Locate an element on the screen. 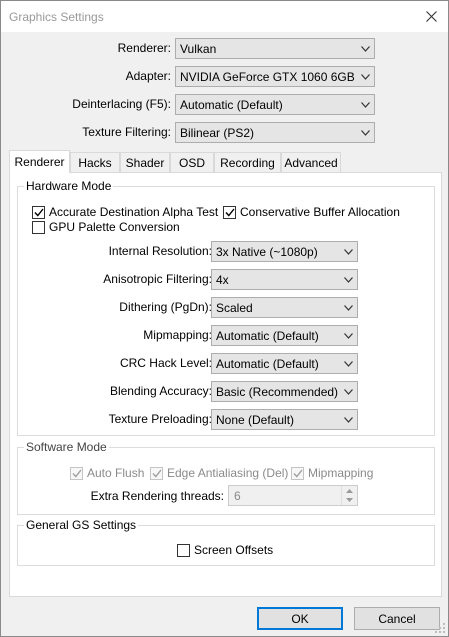 The width and height of the screenshot is (449, 637). chevron-up-icon is located at coordinates (349, 490).